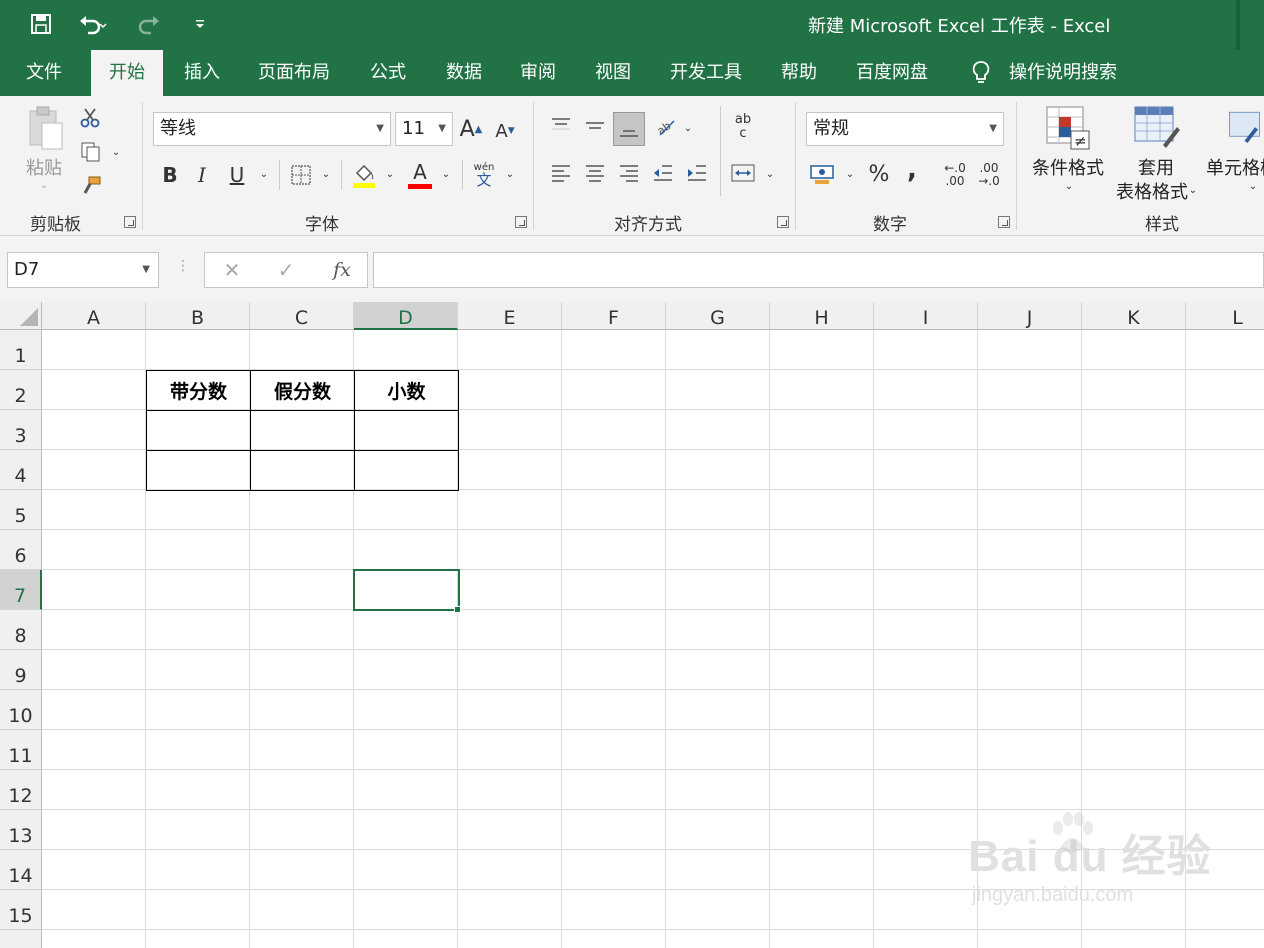 The width and height of the screenshot is (1264, 948). Describe the element at coordinates (183, 268) in the screenshot. I see `resize-handle-icon: ⋮` at that location.